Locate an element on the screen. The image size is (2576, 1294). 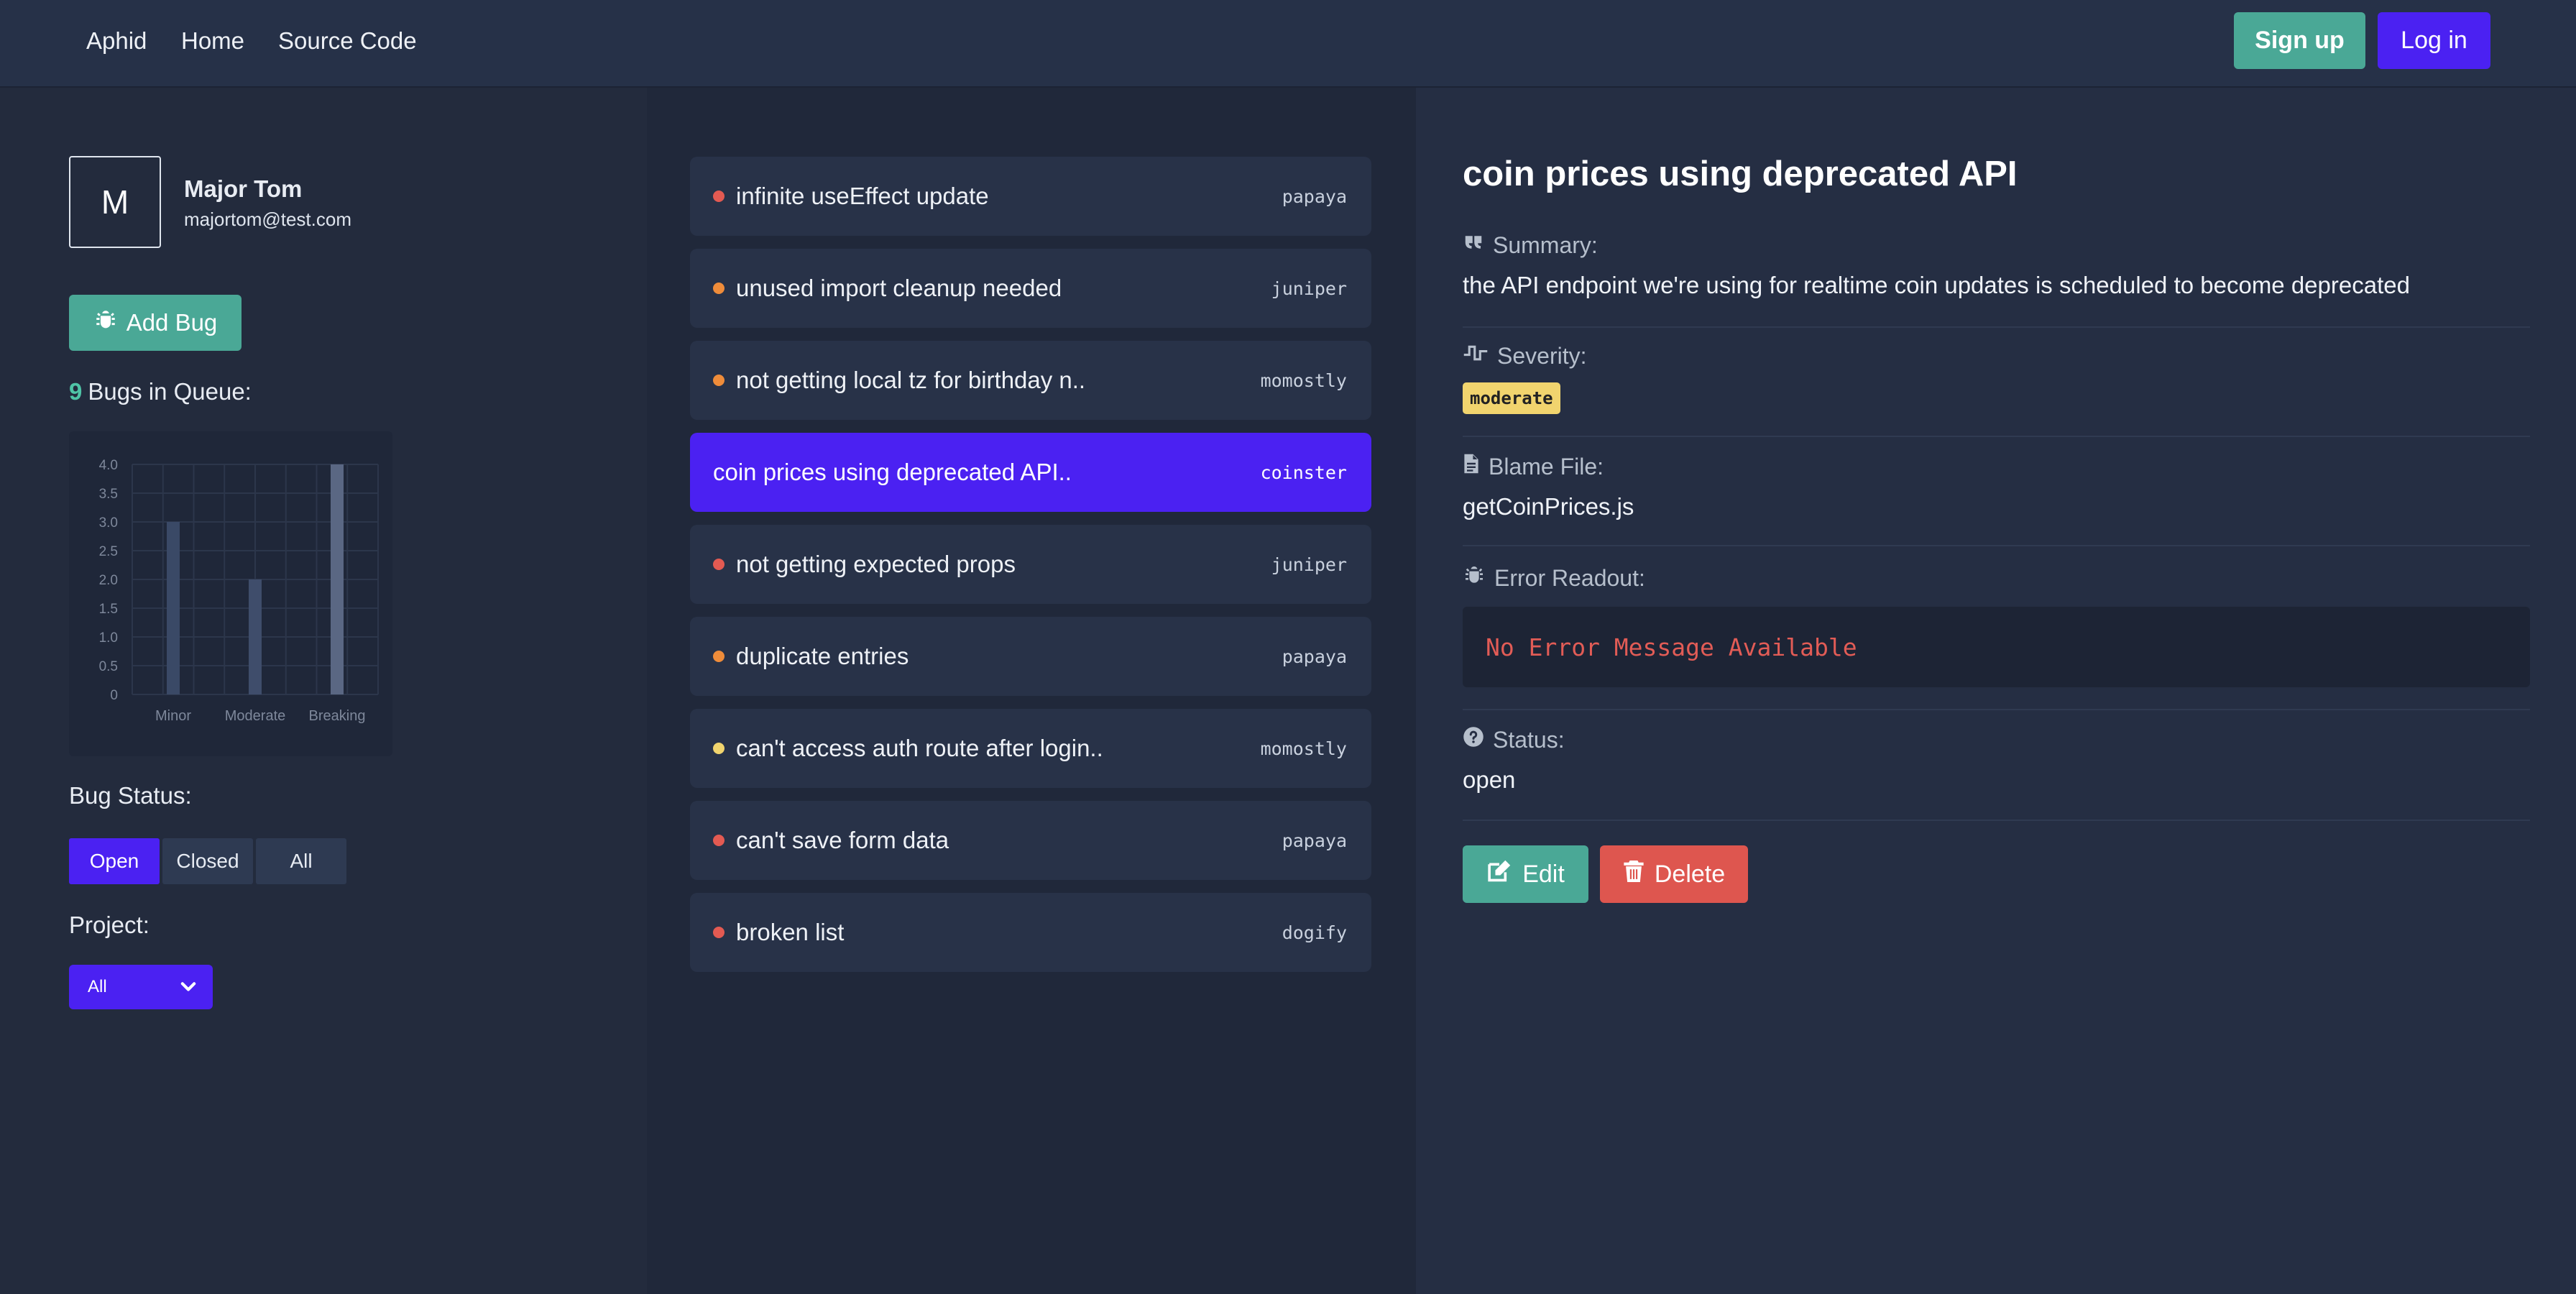
bug-title: broken list is located at coordinates (790, 932).